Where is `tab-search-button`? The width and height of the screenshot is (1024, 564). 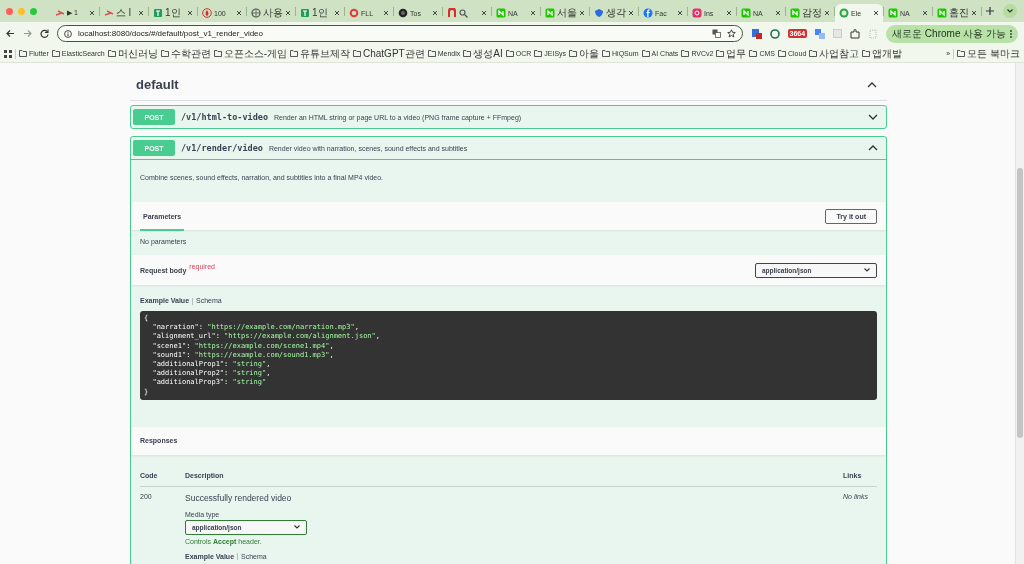 tab-search-button is located at coordinates (1010, 11).